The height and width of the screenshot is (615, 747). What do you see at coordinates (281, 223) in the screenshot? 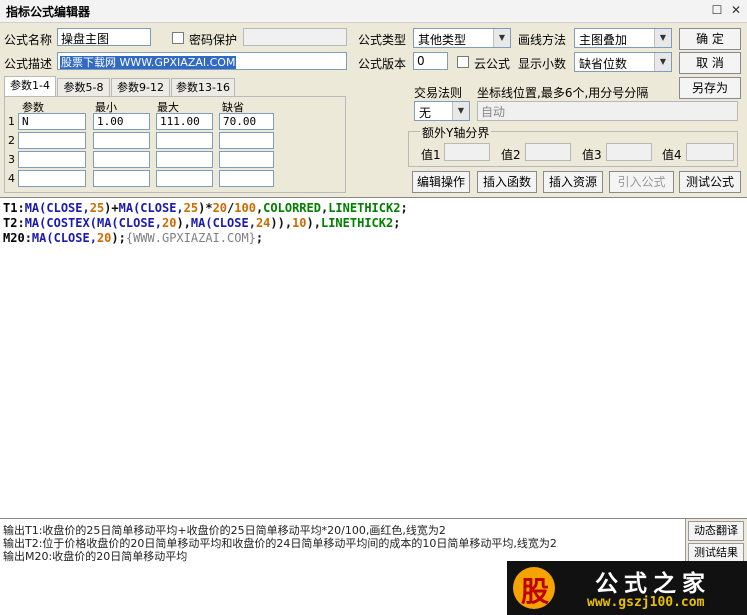
I see `code-token: )),` at bounding box center [281, 223].